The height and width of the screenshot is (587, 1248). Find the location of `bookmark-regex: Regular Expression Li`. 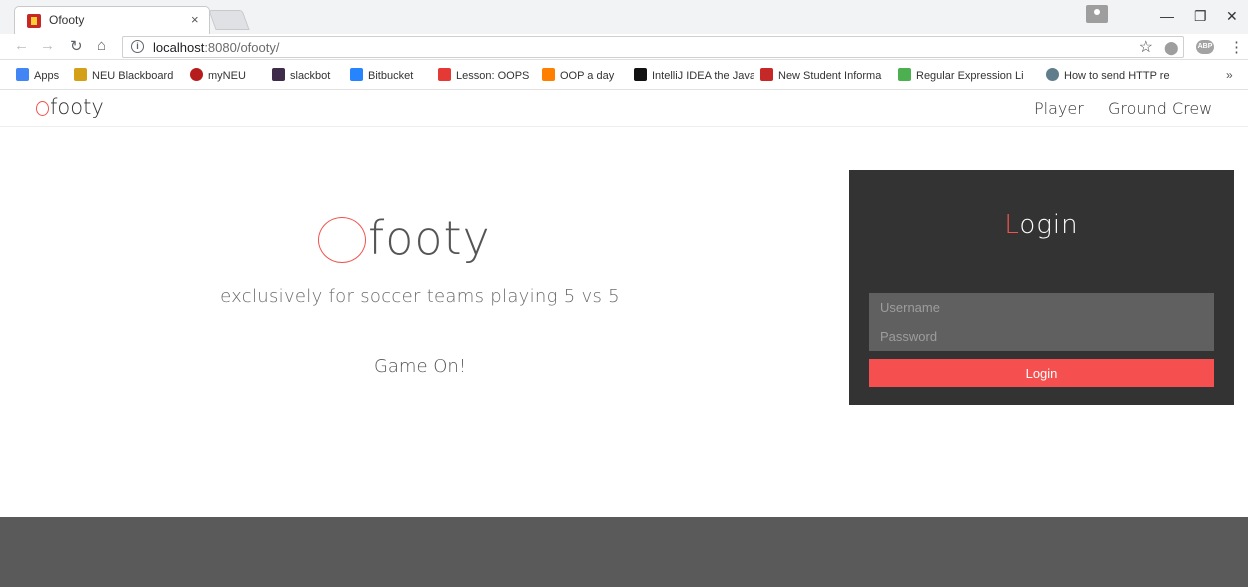

bookmark-regex: Regular Expression Li is located at coordinates (961, 75).